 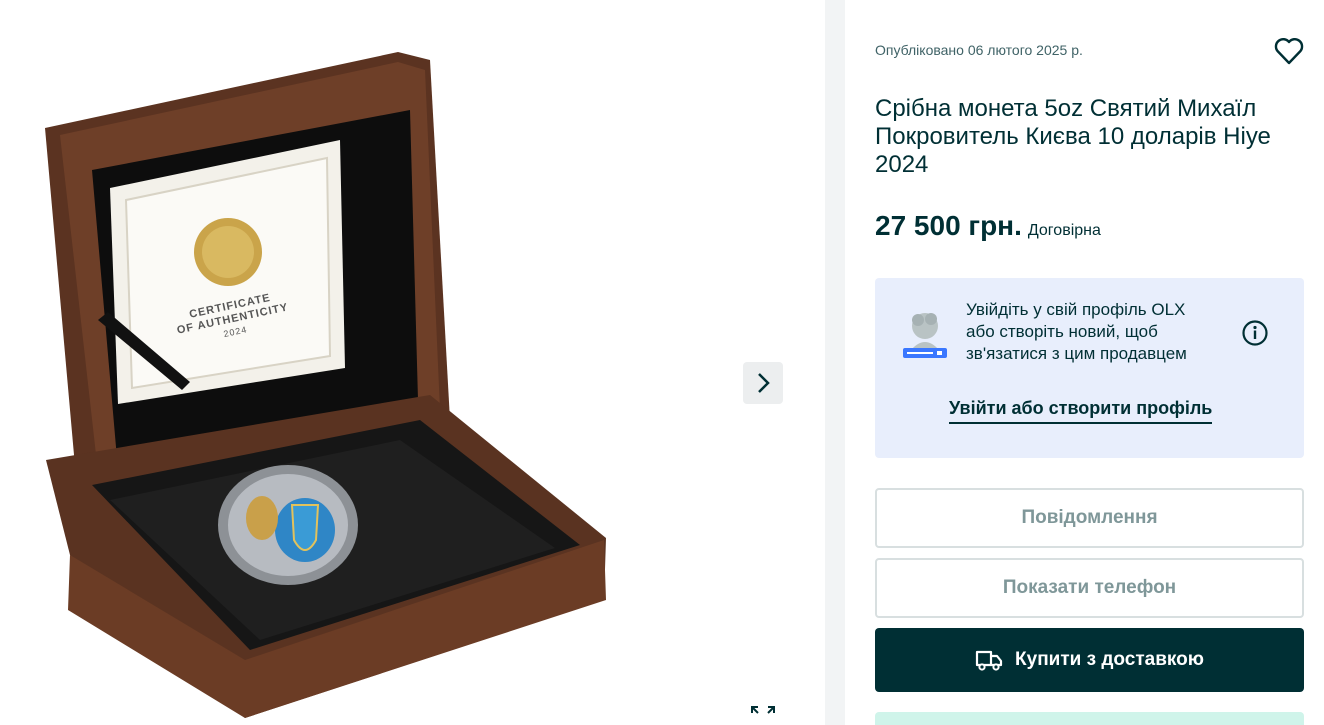 What do you see at coordinates (979, 50) in the screenshot?
I see `published-date: Опубліковано 06 лютого 2025 р.` at bounding box center [979, 50].